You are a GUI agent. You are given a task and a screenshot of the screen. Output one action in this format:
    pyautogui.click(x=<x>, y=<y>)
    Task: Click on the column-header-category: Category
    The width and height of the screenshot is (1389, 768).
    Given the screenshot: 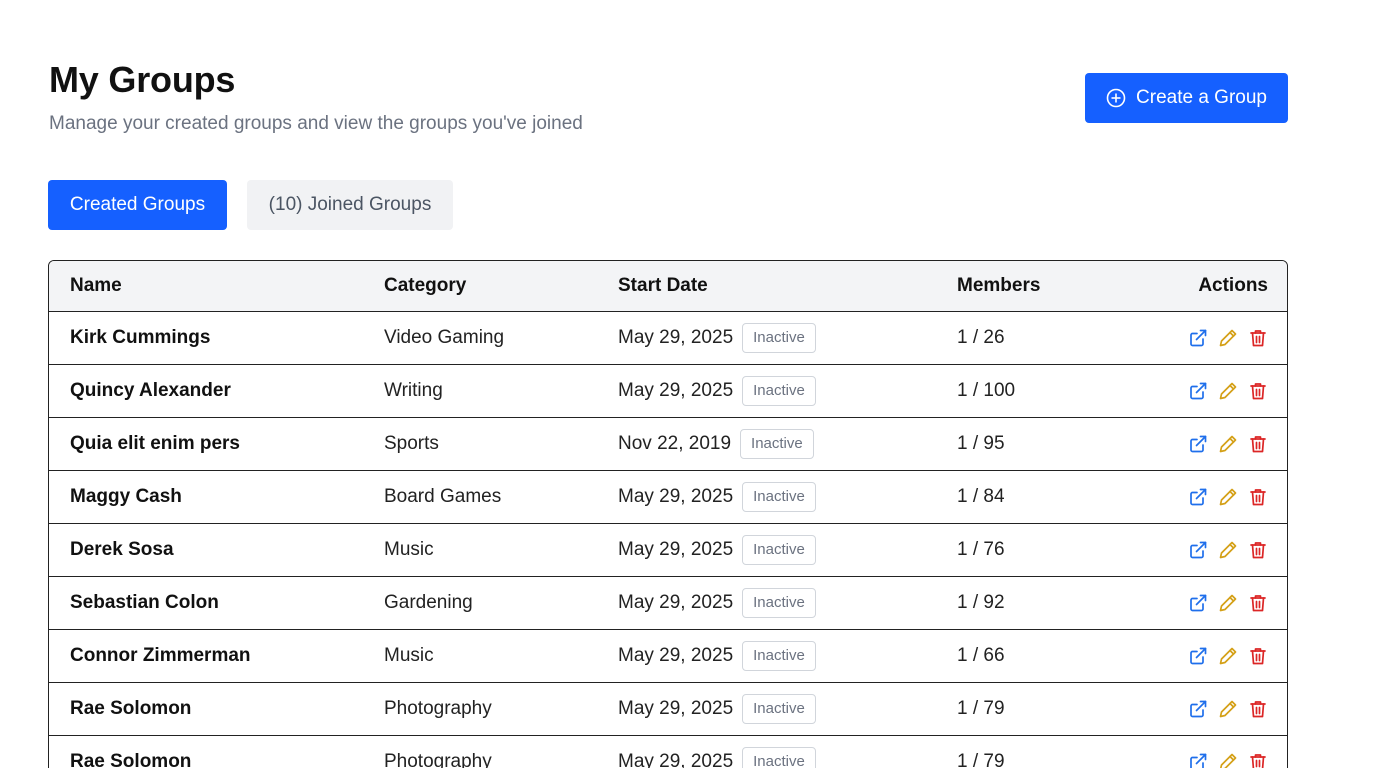 What is the action you would take?
    pyautogui.click(x=501, y=286)
    